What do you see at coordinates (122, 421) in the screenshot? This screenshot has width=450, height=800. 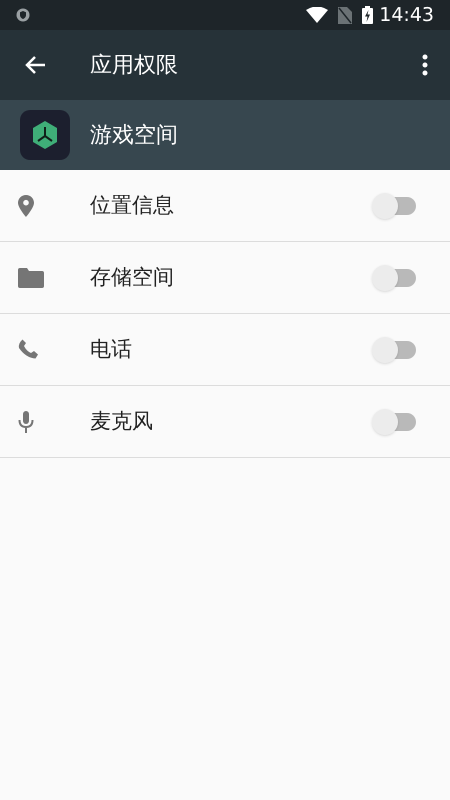 I see `permission-label: 麦克风` at bounding box center [122, 421].